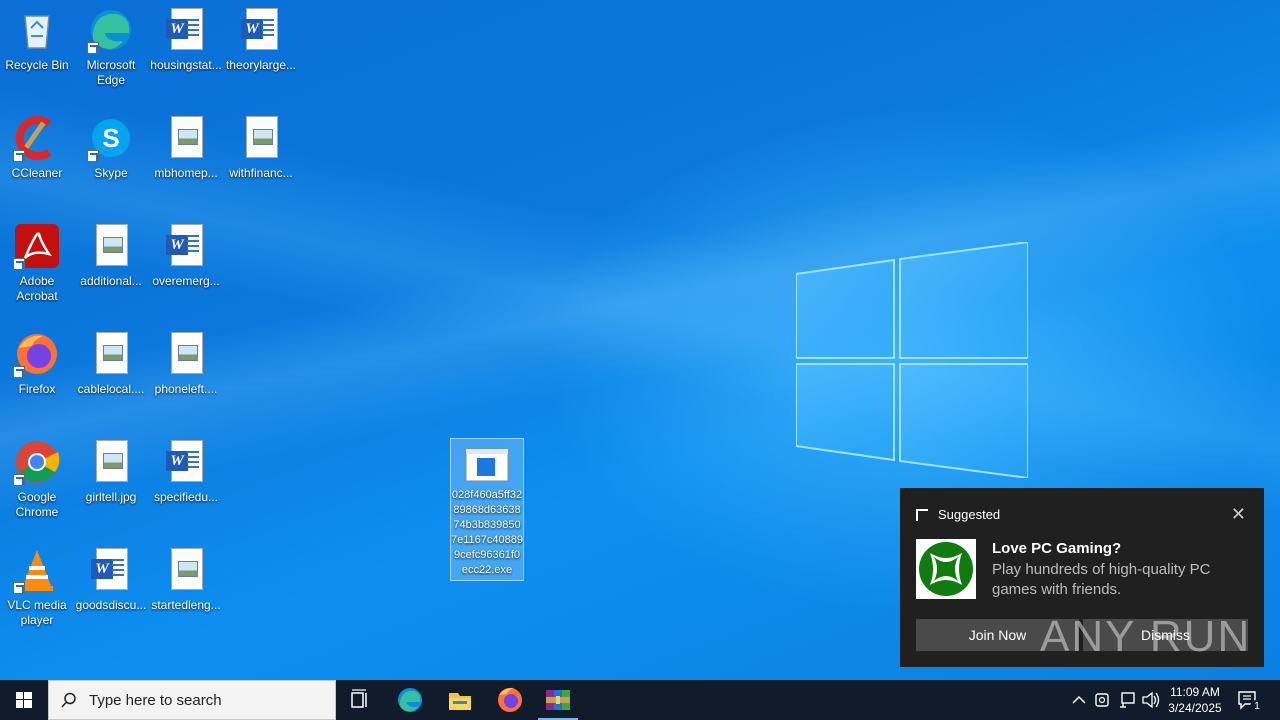 The height and width of the screenshot is (720, 1280). I want to click on taskbar-edge, so click(410, 700).